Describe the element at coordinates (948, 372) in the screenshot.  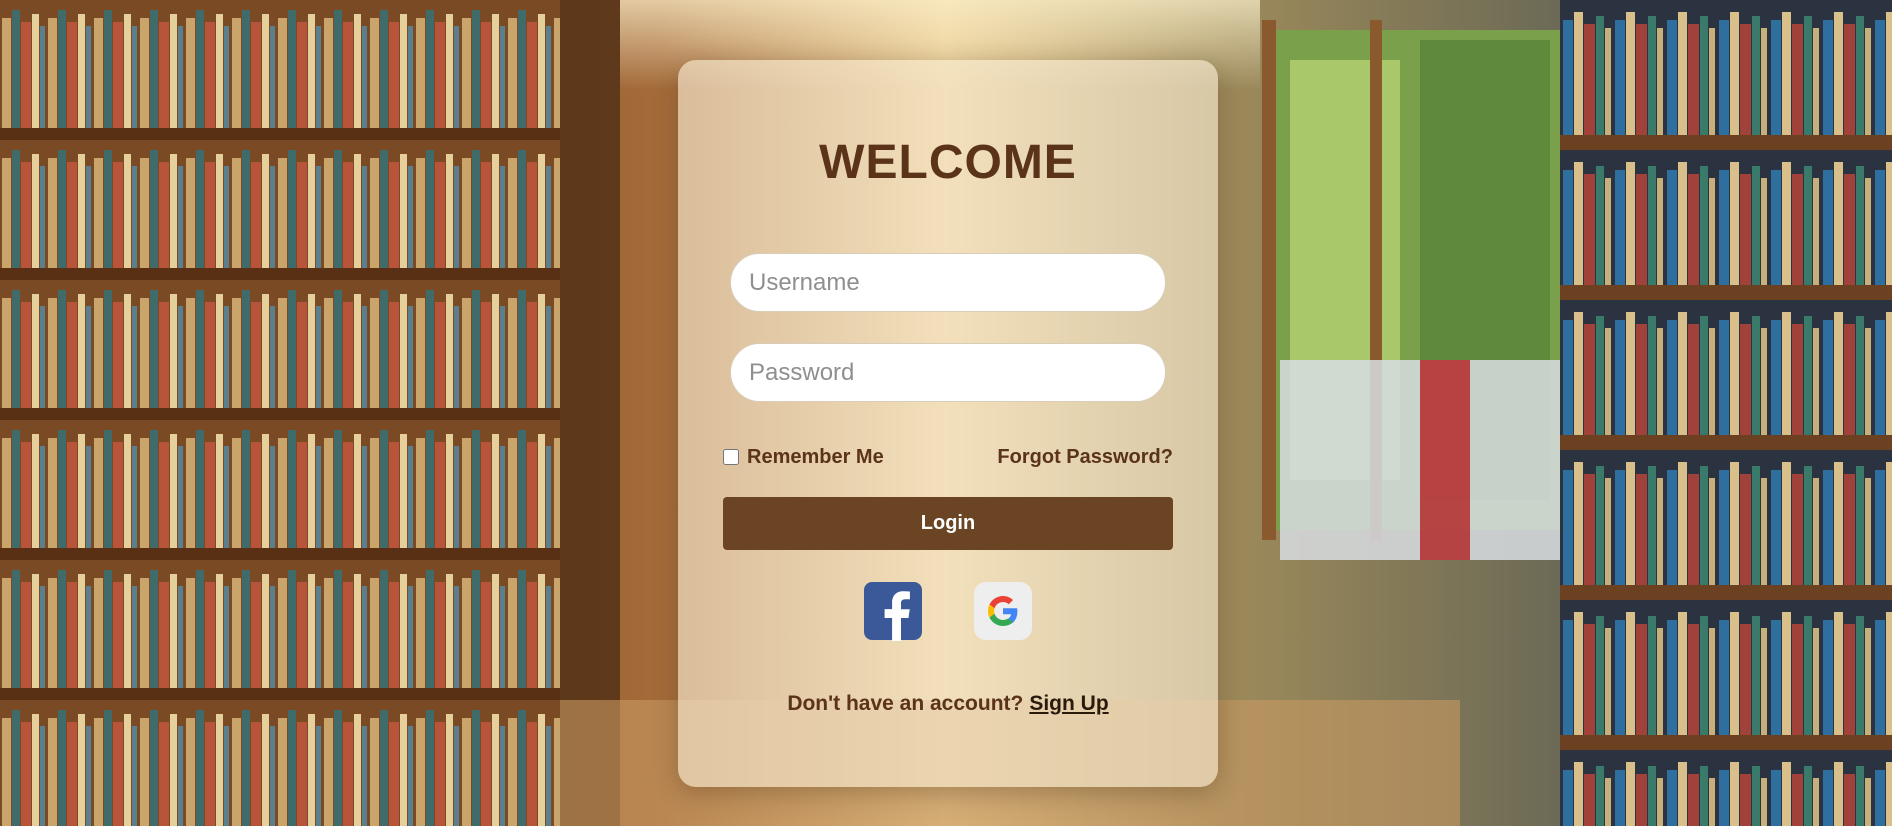
I see `password-input` at that location.